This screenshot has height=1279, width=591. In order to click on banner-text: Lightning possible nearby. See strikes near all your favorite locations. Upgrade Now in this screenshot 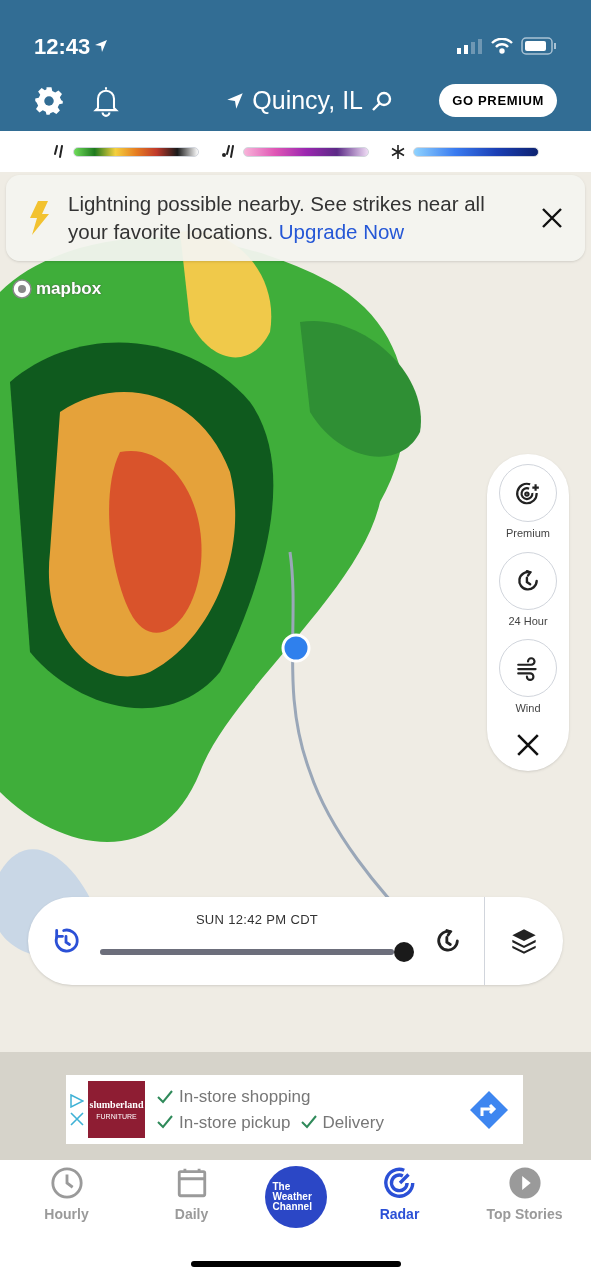, I will do `click(277, 218)`.